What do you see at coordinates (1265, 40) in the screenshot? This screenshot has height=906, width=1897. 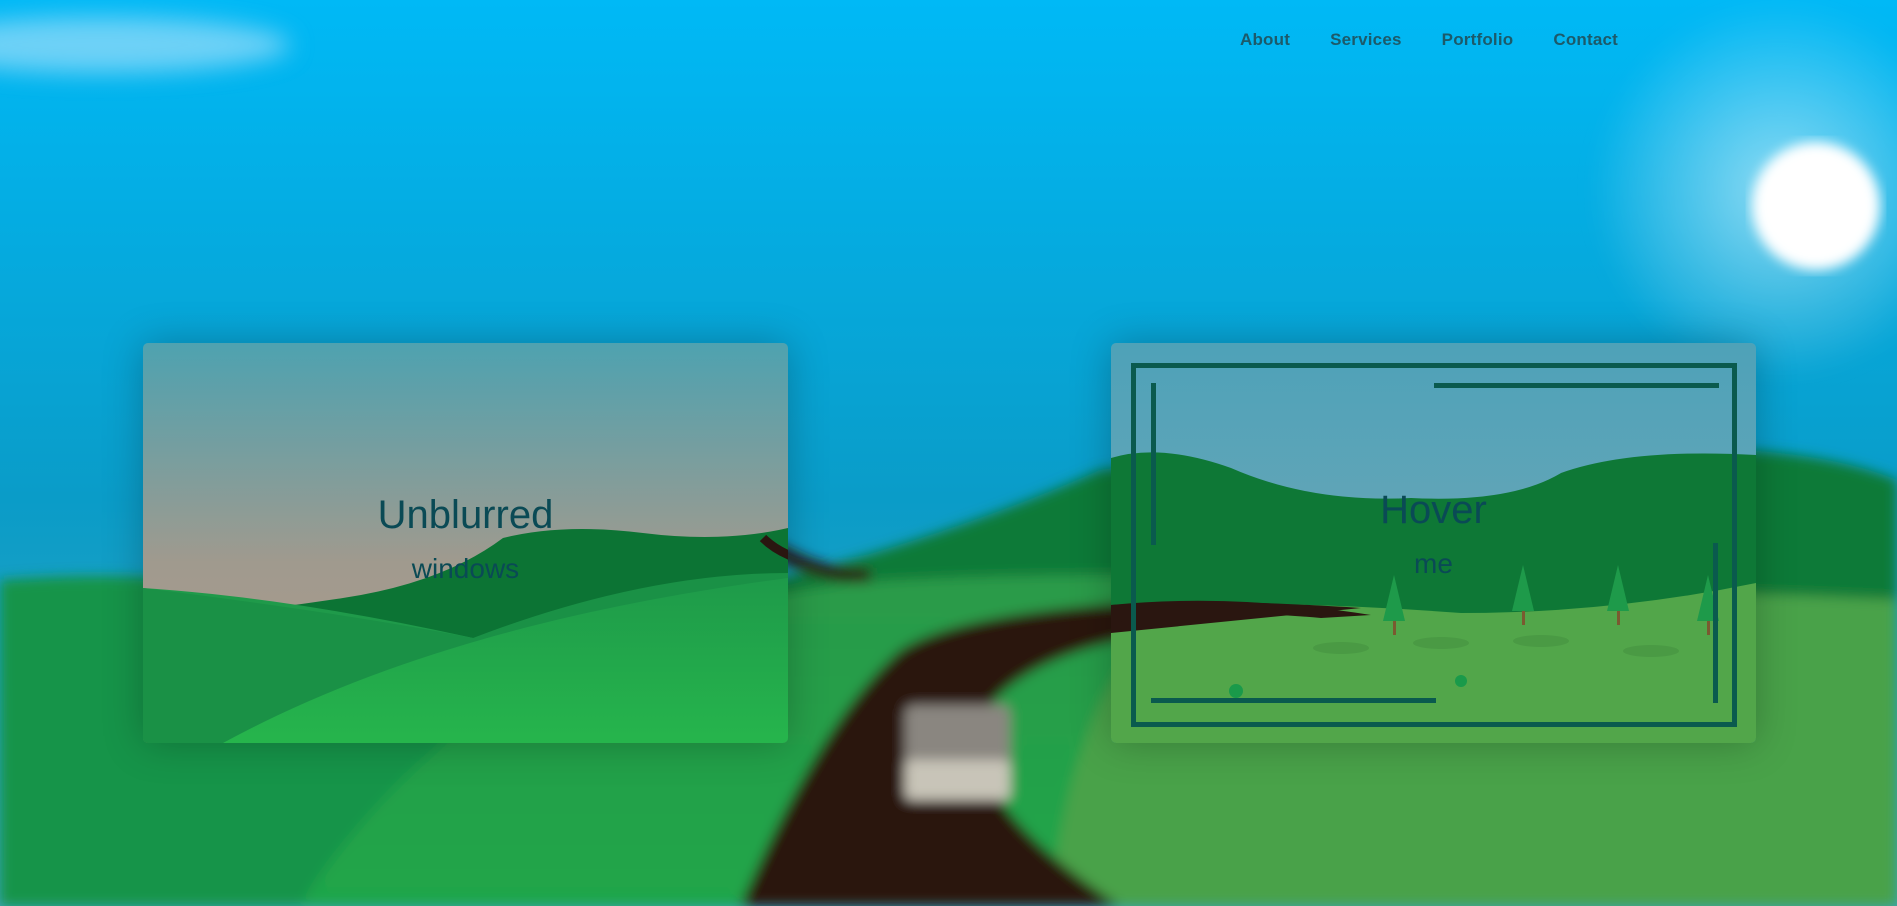 I see `nav-link-about: About` at bounding box center [1265, 40].